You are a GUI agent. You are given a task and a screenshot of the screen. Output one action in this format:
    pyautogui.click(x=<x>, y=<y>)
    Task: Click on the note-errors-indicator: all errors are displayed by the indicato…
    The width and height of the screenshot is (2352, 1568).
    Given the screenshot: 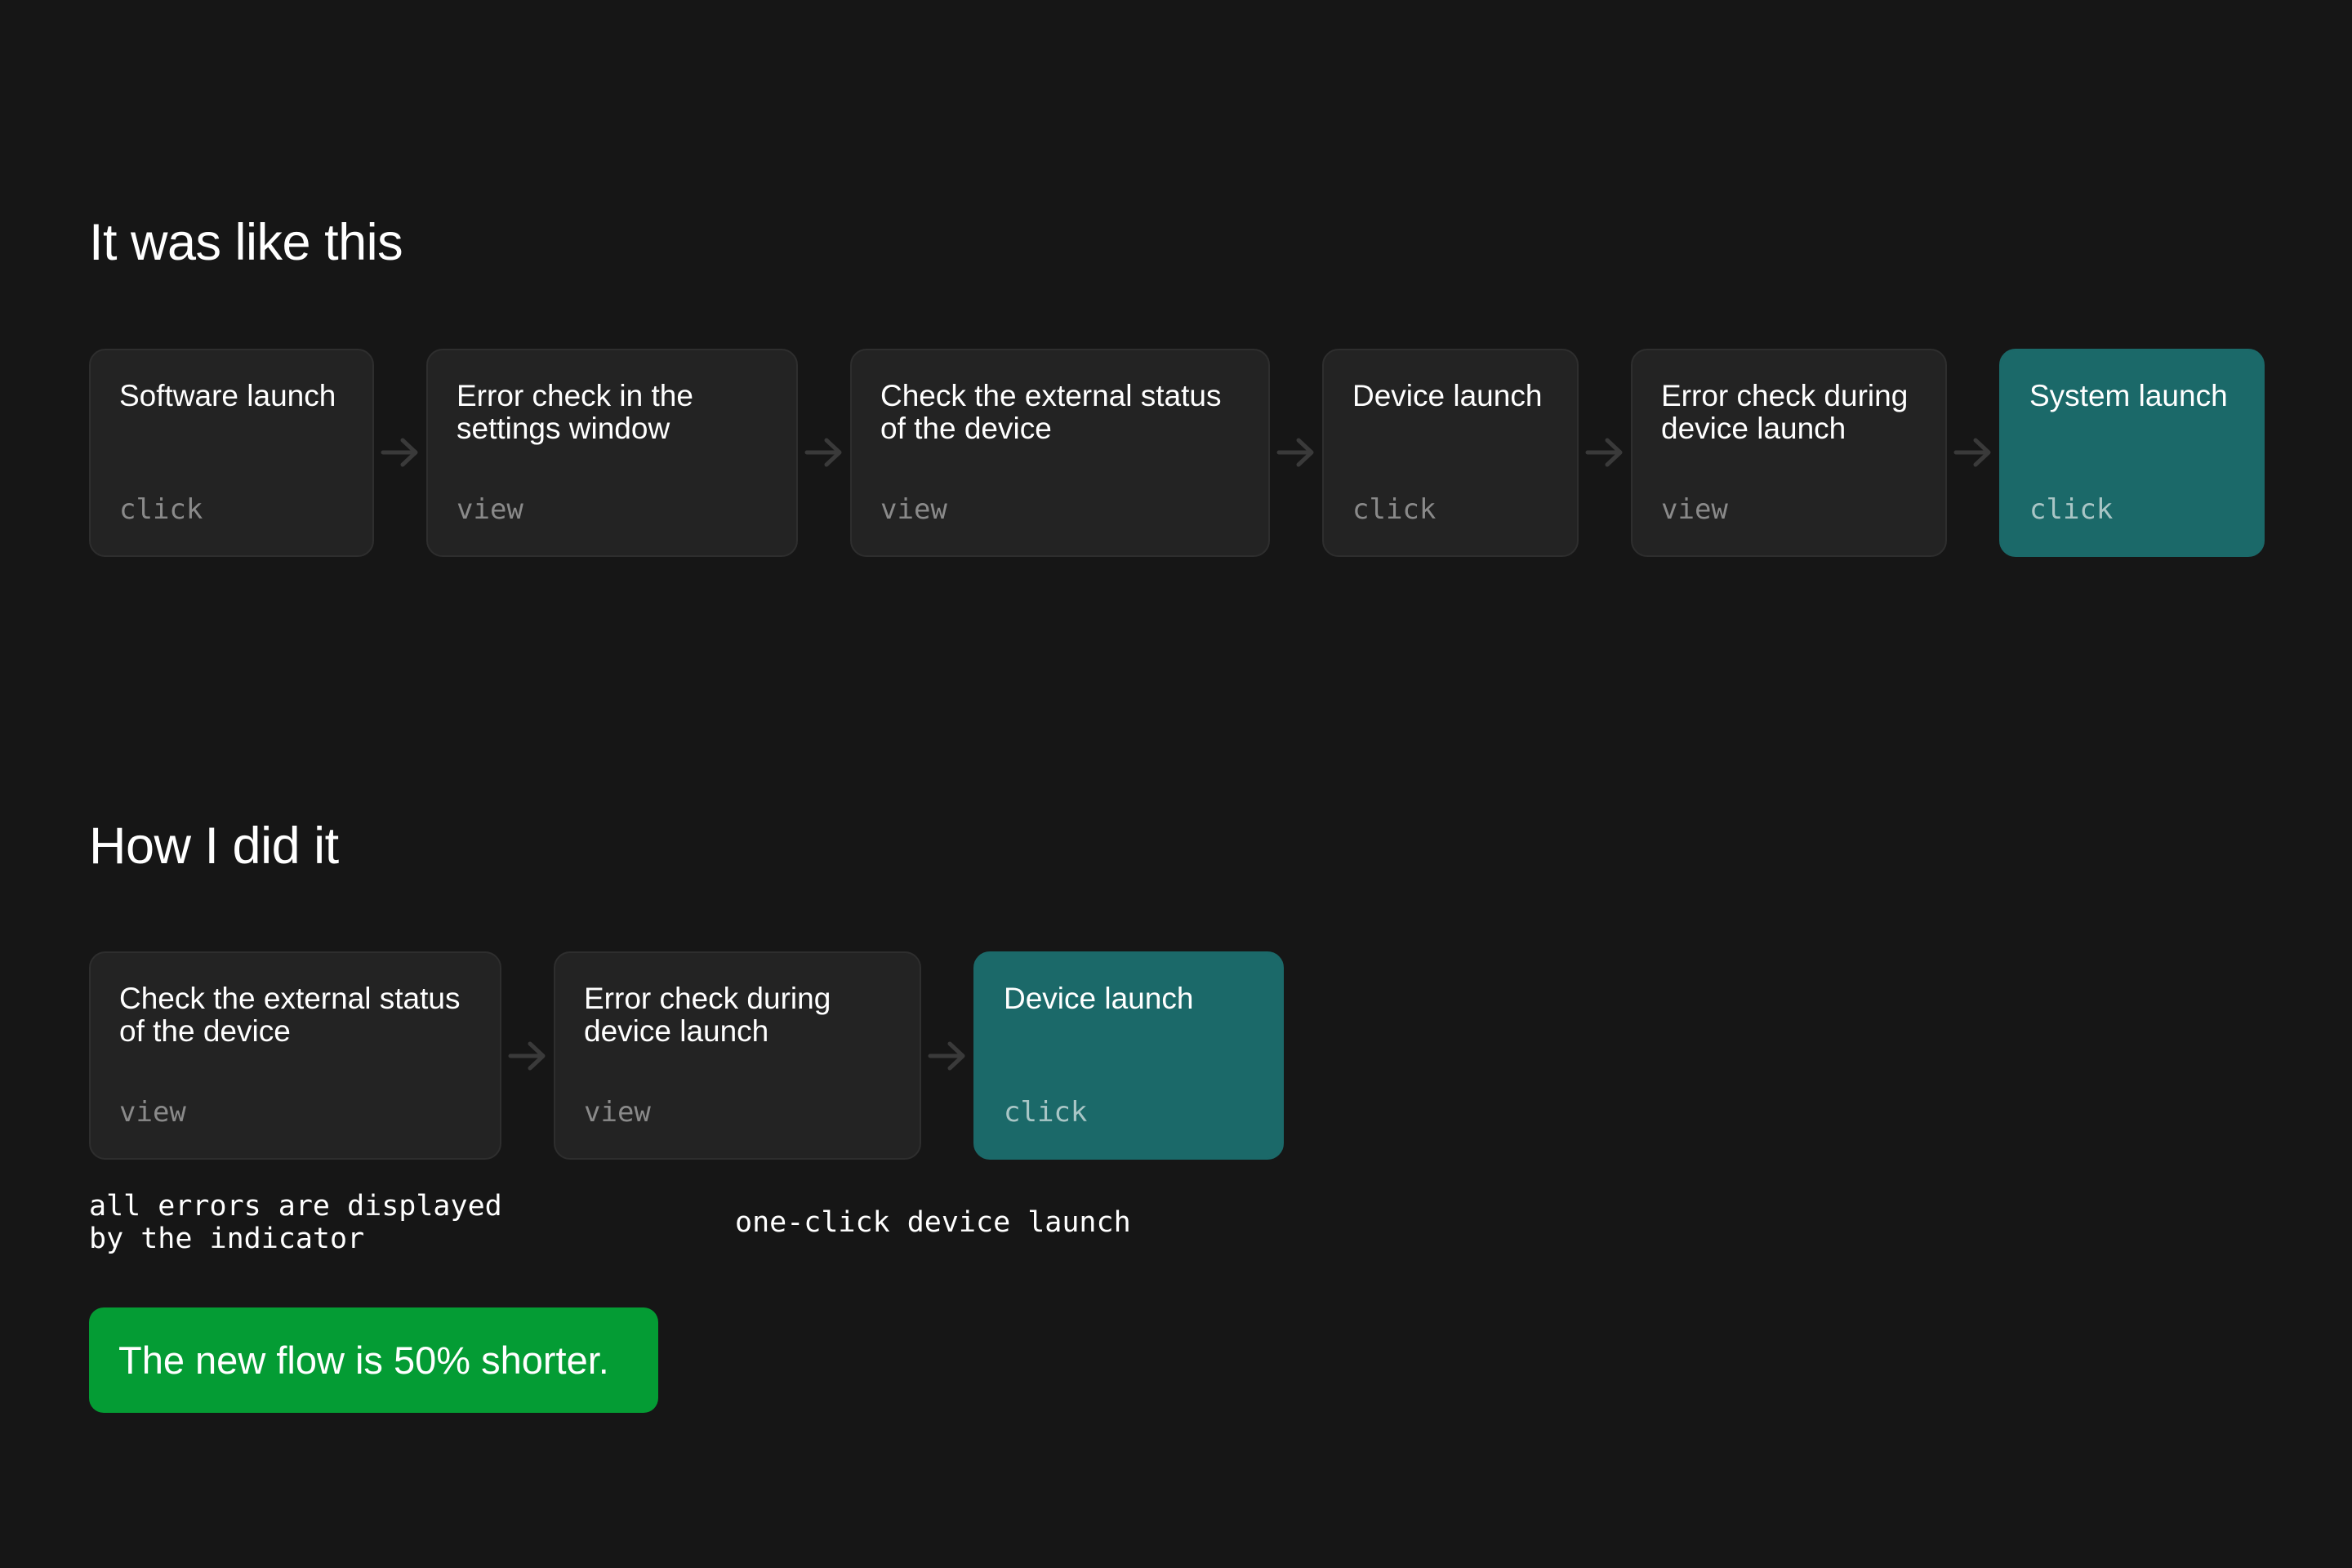 What is the action you would take?
    pyautogui.click(x=295, y=1222)
    